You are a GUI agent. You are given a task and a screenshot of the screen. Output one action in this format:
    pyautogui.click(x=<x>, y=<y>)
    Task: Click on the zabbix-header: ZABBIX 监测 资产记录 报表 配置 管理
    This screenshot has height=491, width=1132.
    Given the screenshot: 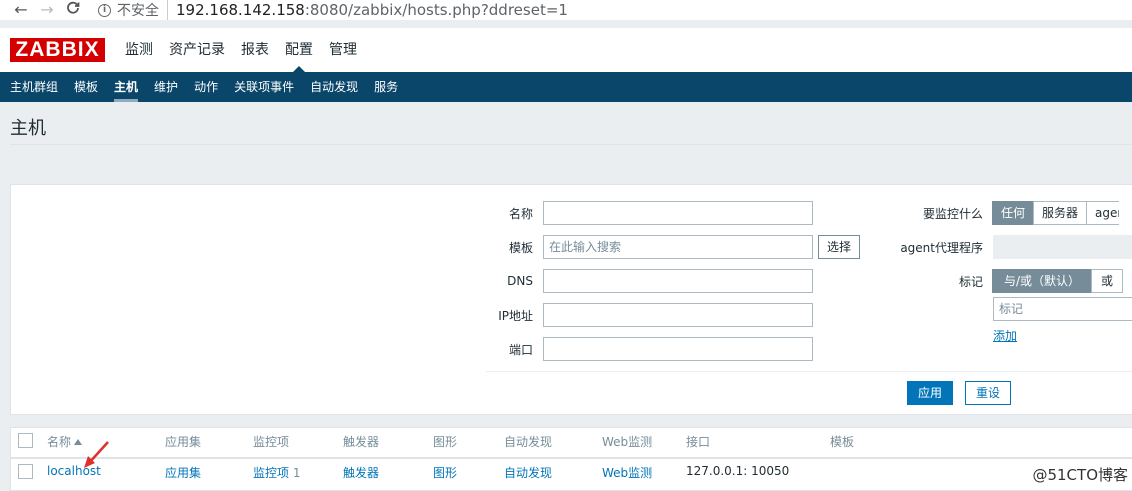 What is the action you would take?
    pyautogui.click(x=566, y=50)
    